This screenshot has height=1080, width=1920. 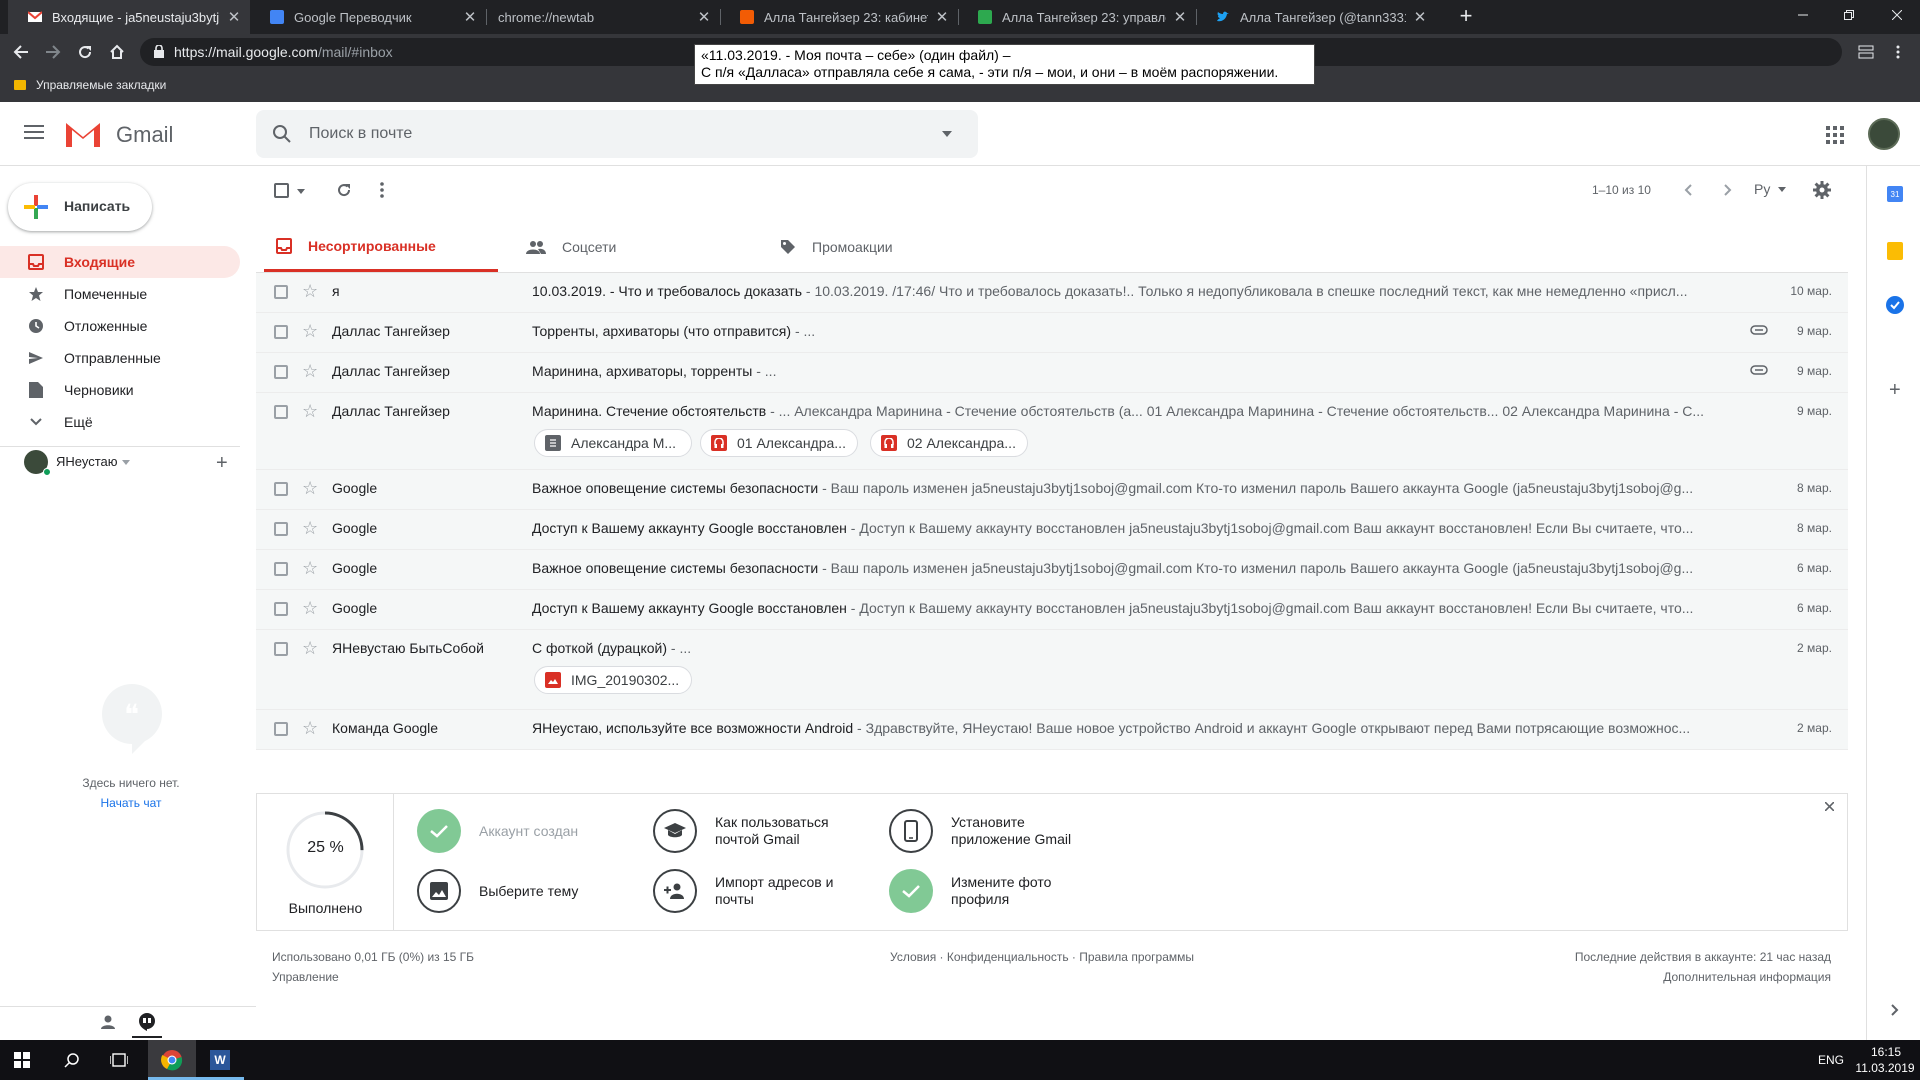 What do you see at coordinates (117, 52) in the screenshot?
I see `home-icon` at bounding box center [117, 52].